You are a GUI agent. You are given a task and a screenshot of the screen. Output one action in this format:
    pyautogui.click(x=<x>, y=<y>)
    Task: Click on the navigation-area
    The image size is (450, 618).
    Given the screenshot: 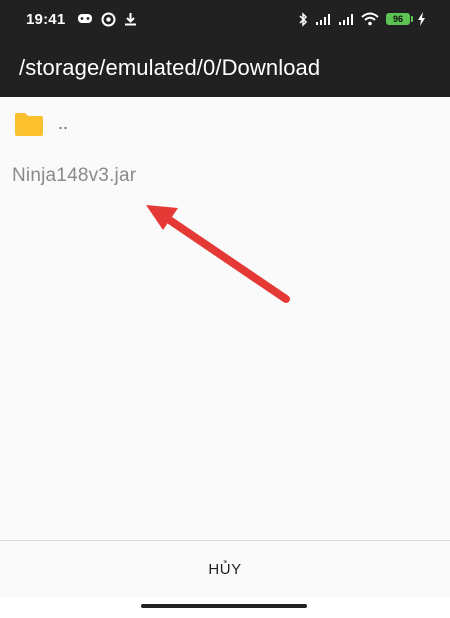 What is the action you would take?
    pyautogui.click(x=225, y=607)
    